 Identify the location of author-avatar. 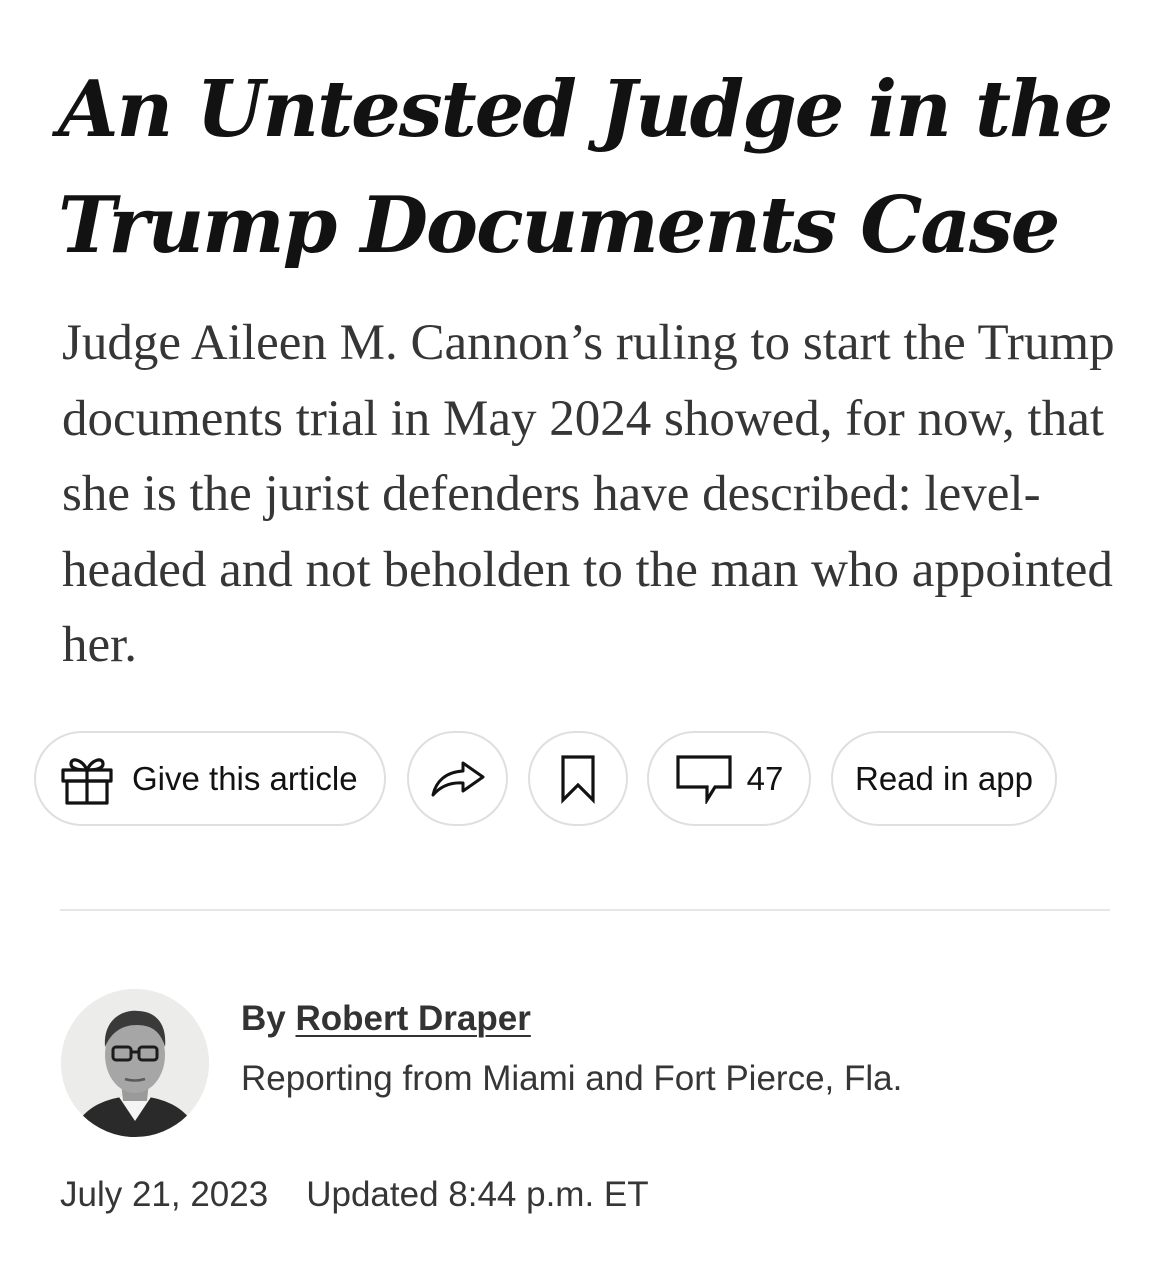
(135, 1063).